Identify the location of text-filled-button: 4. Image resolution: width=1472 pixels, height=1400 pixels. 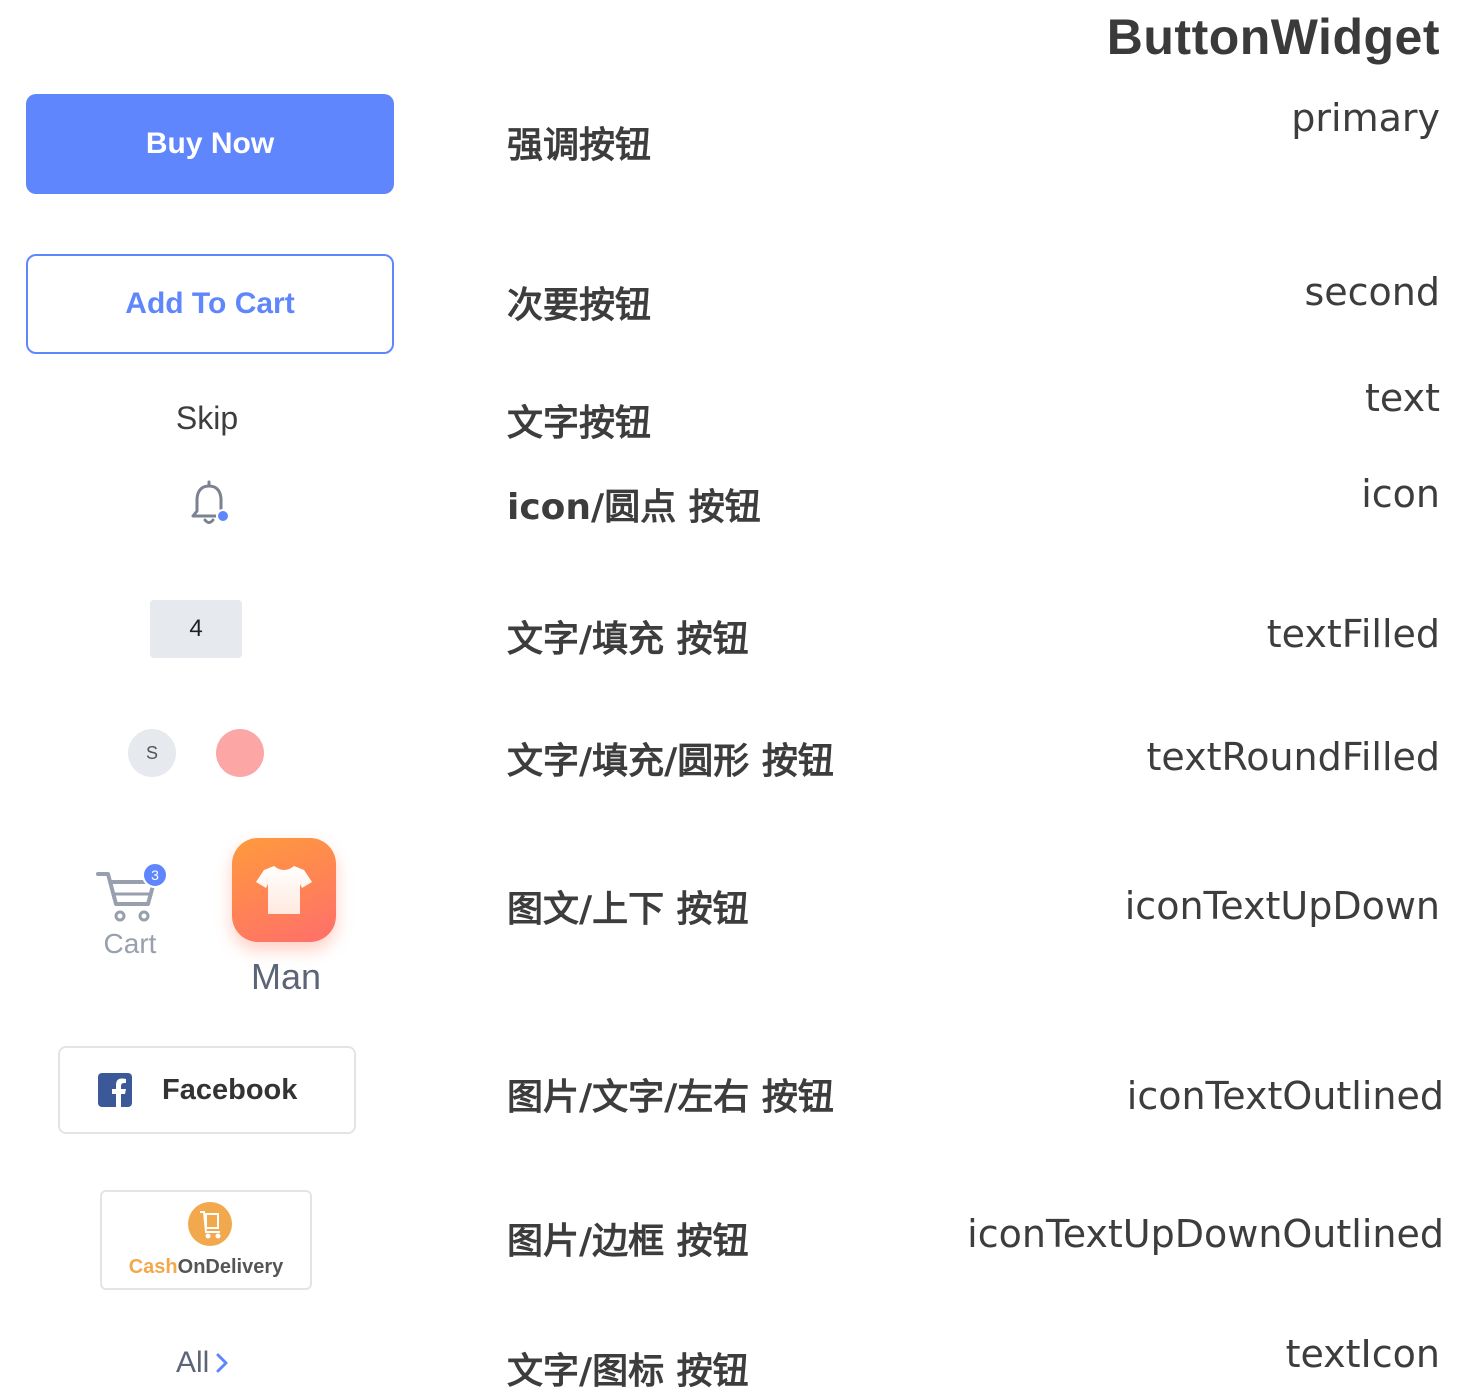
(196, 629).